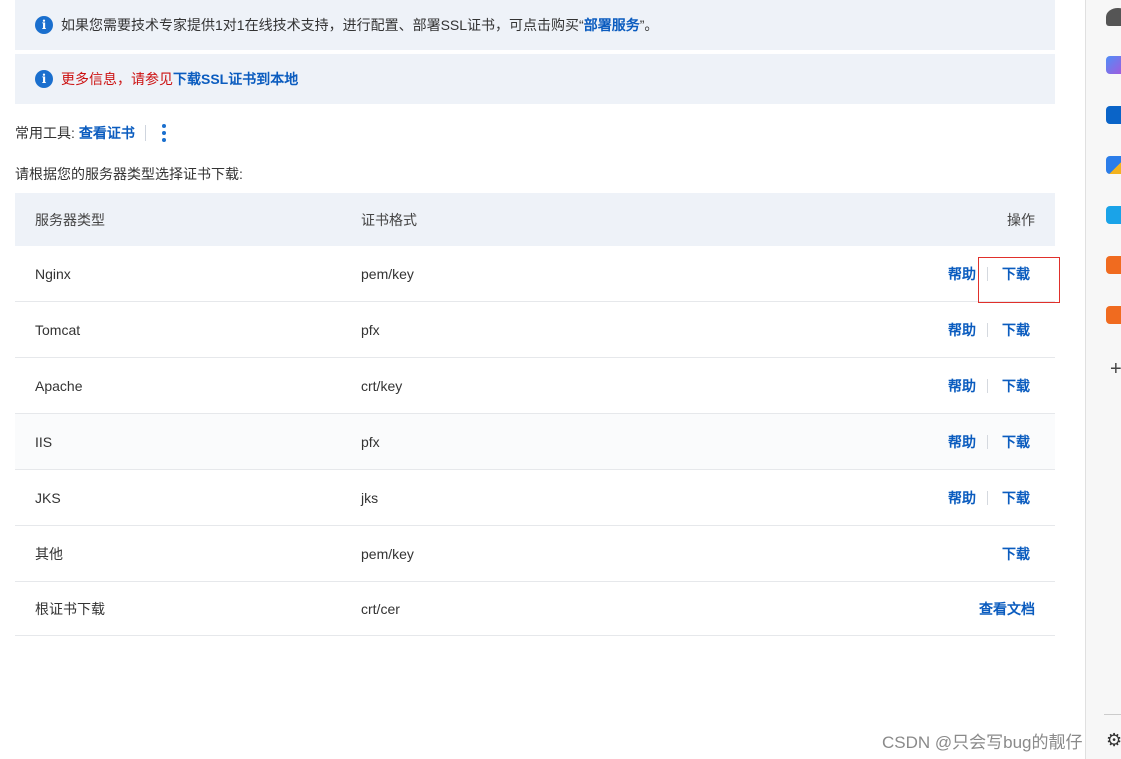  I want to click on select-server-prompt: 请根据您的服务器类型选择证书下载:, so click(129, 174).